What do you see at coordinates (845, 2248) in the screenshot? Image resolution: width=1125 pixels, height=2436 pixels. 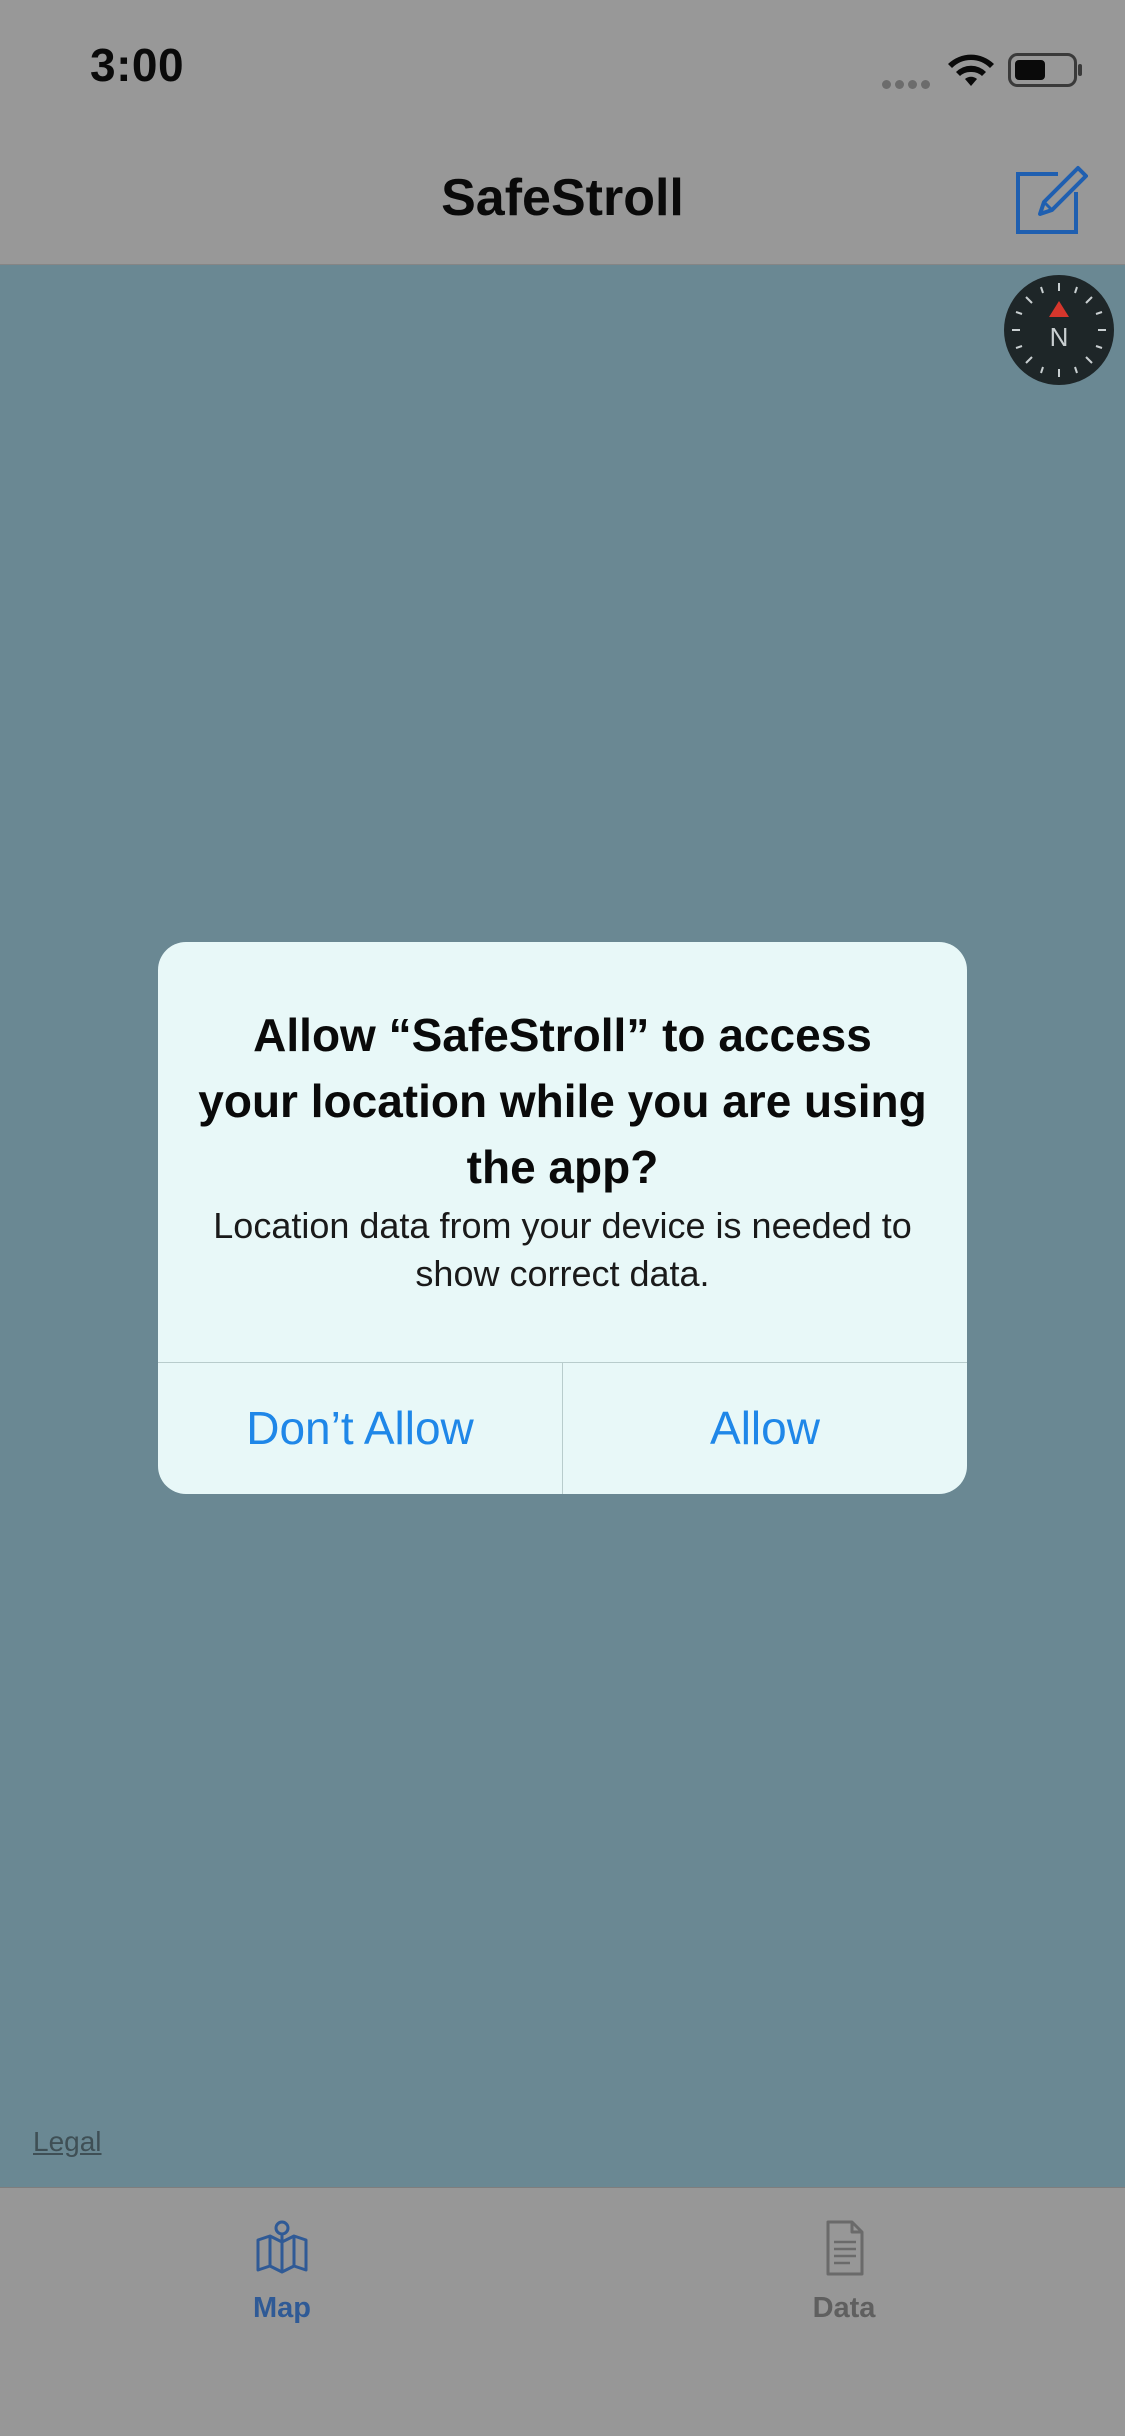 I see `document-icon` at bounding box center [845, 2248].